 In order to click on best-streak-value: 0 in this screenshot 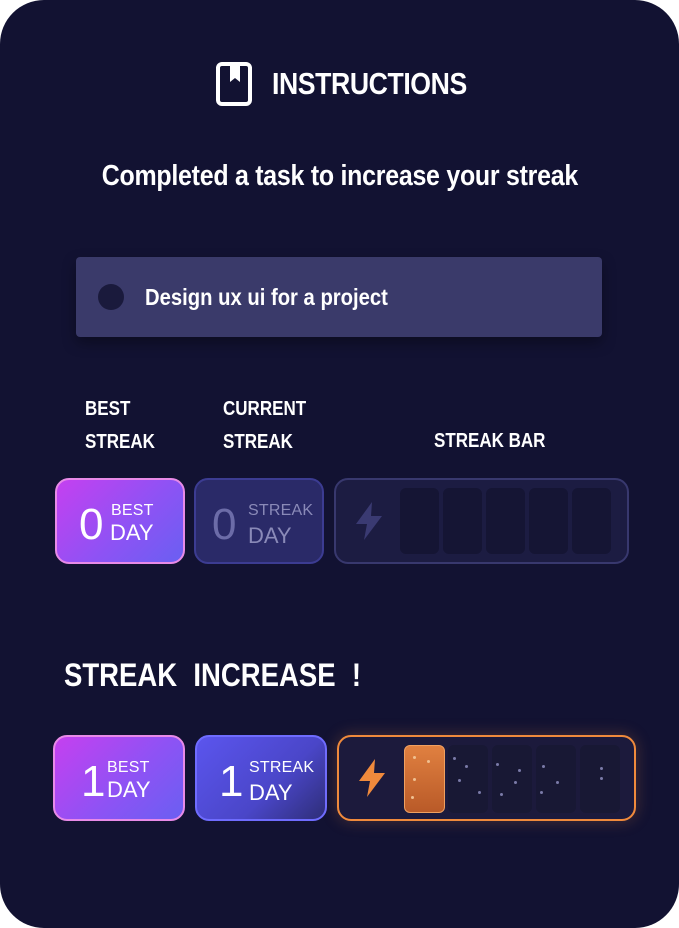, I will do `click(91, 524)`.